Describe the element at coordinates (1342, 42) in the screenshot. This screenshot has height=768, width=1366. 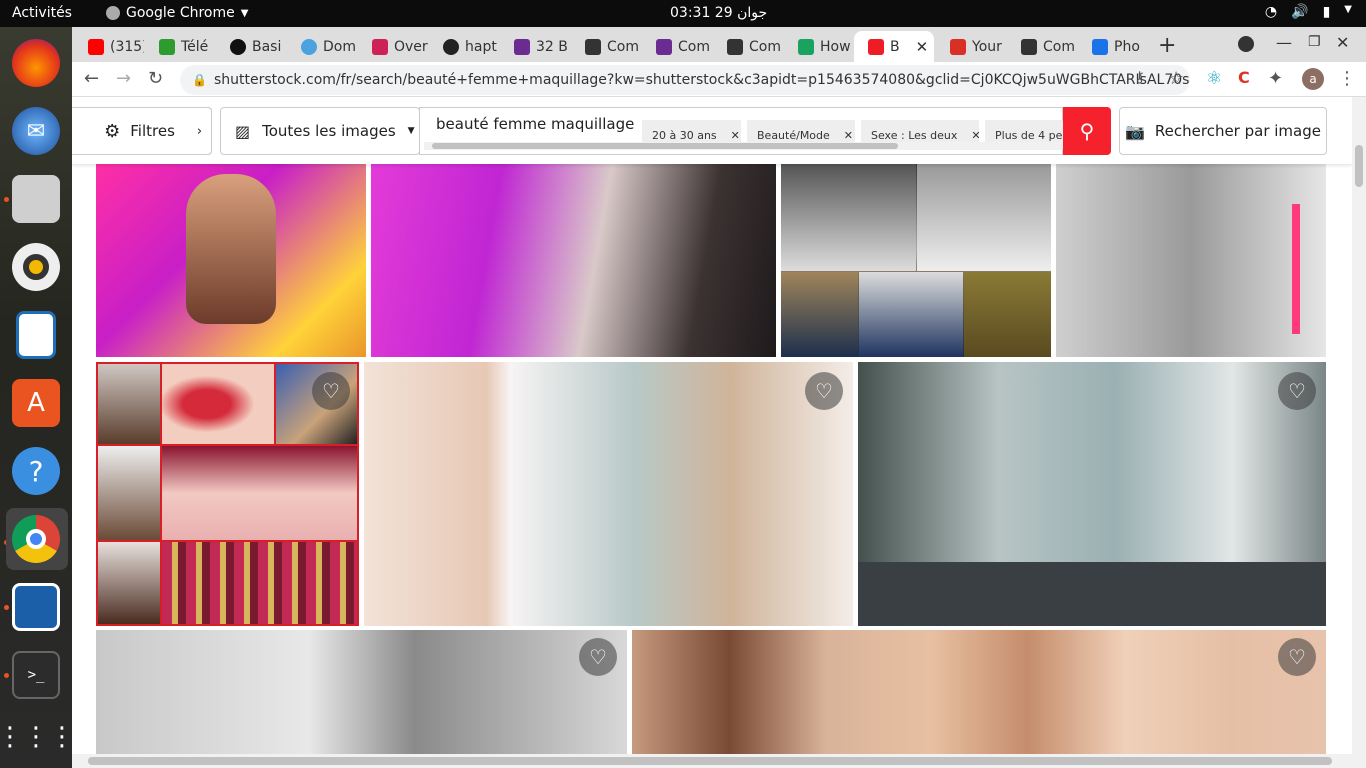
I see `close-window-button: ✕` at that location.